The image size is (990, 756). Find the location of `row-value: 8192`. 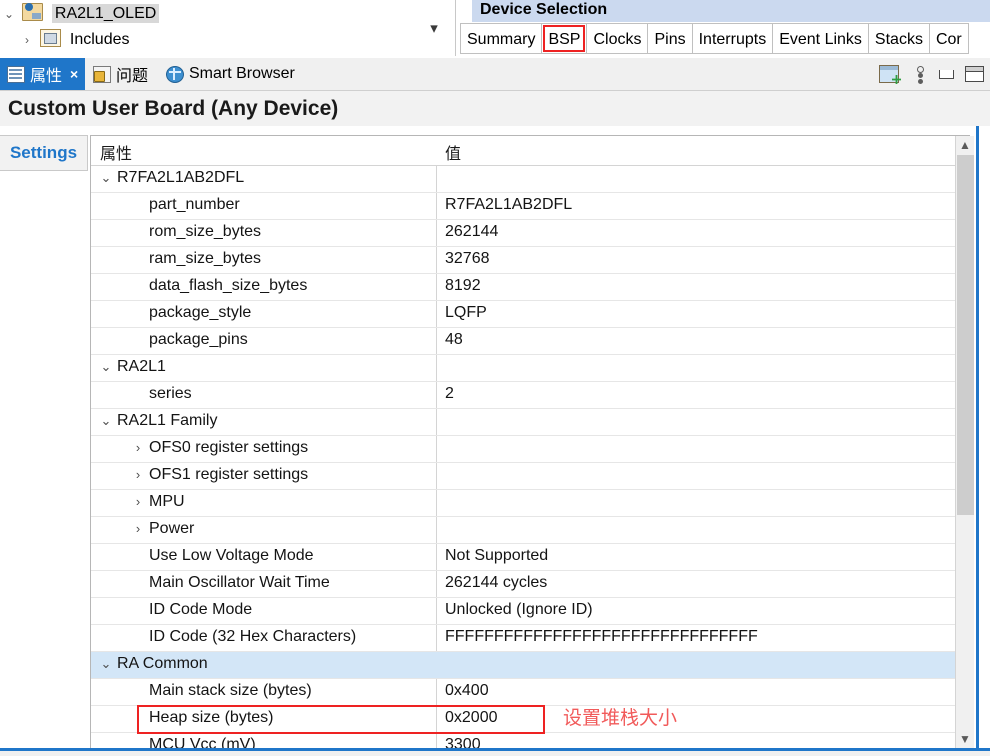

row-value: 8192 is located at coordinates (463, 286).